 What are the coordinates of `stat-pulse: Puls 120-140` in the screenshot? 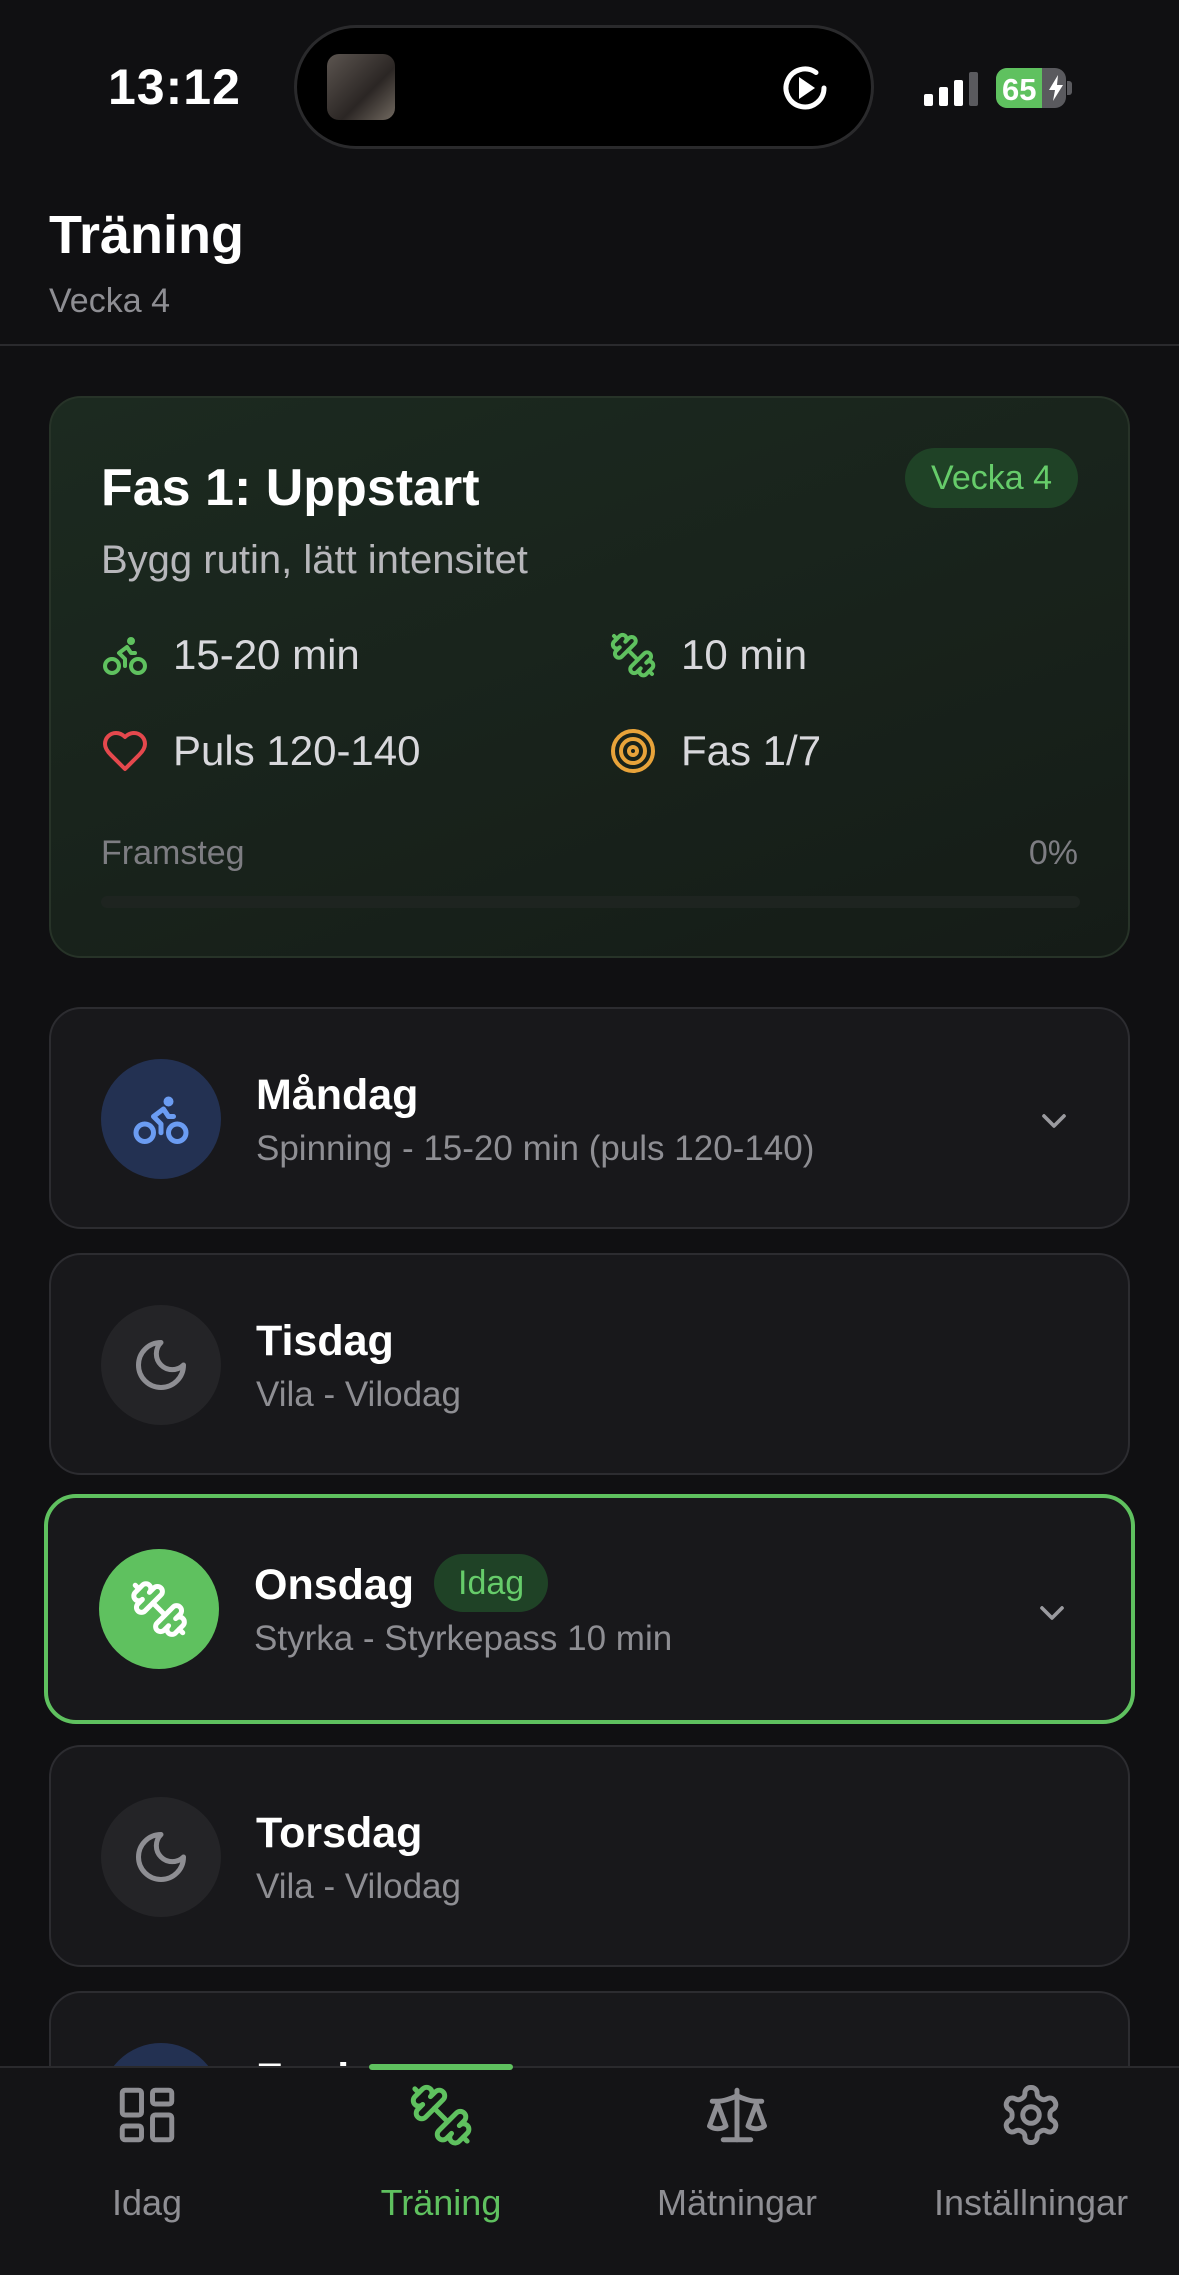 It's located at (261, 751).